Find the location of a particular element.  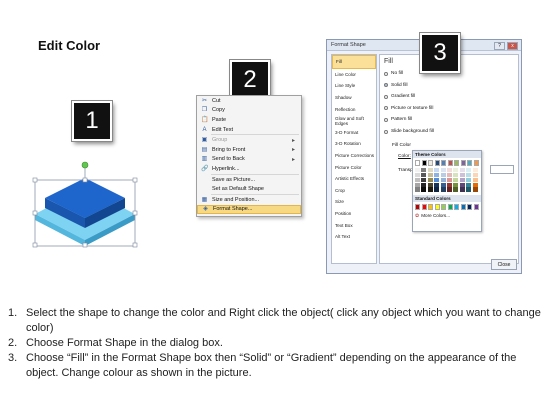

nav-item: Text Box is located at coordinates (354, 225).